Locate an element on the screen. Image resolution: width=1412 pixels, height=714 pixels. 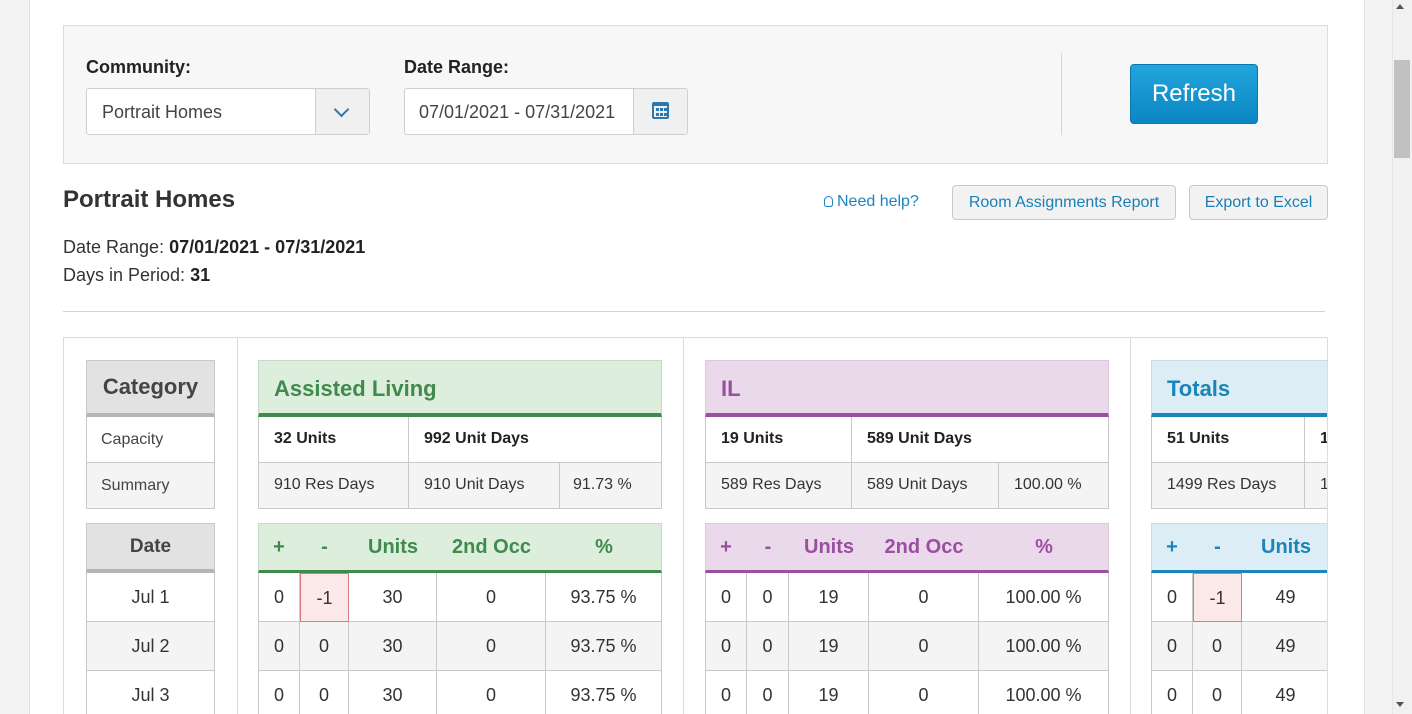
community-select: Portrait Homes is located at coordinates (228, 111).